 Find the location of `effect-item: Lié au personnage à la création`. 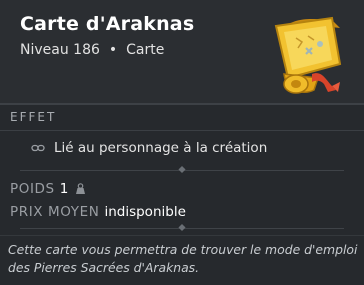

effect-item: Lié au personnage à la création is located at coordinates (149, 148).